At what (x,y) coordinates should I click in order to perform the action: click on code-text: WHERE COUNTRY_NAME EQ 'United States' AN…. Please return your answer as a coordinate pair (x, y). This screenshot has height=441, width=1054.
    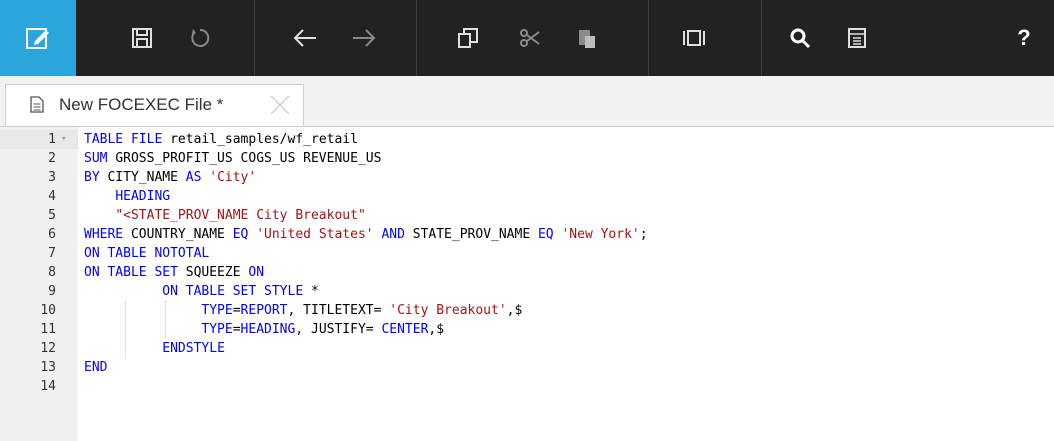
    Looking at the image, I should click on (366, 234).